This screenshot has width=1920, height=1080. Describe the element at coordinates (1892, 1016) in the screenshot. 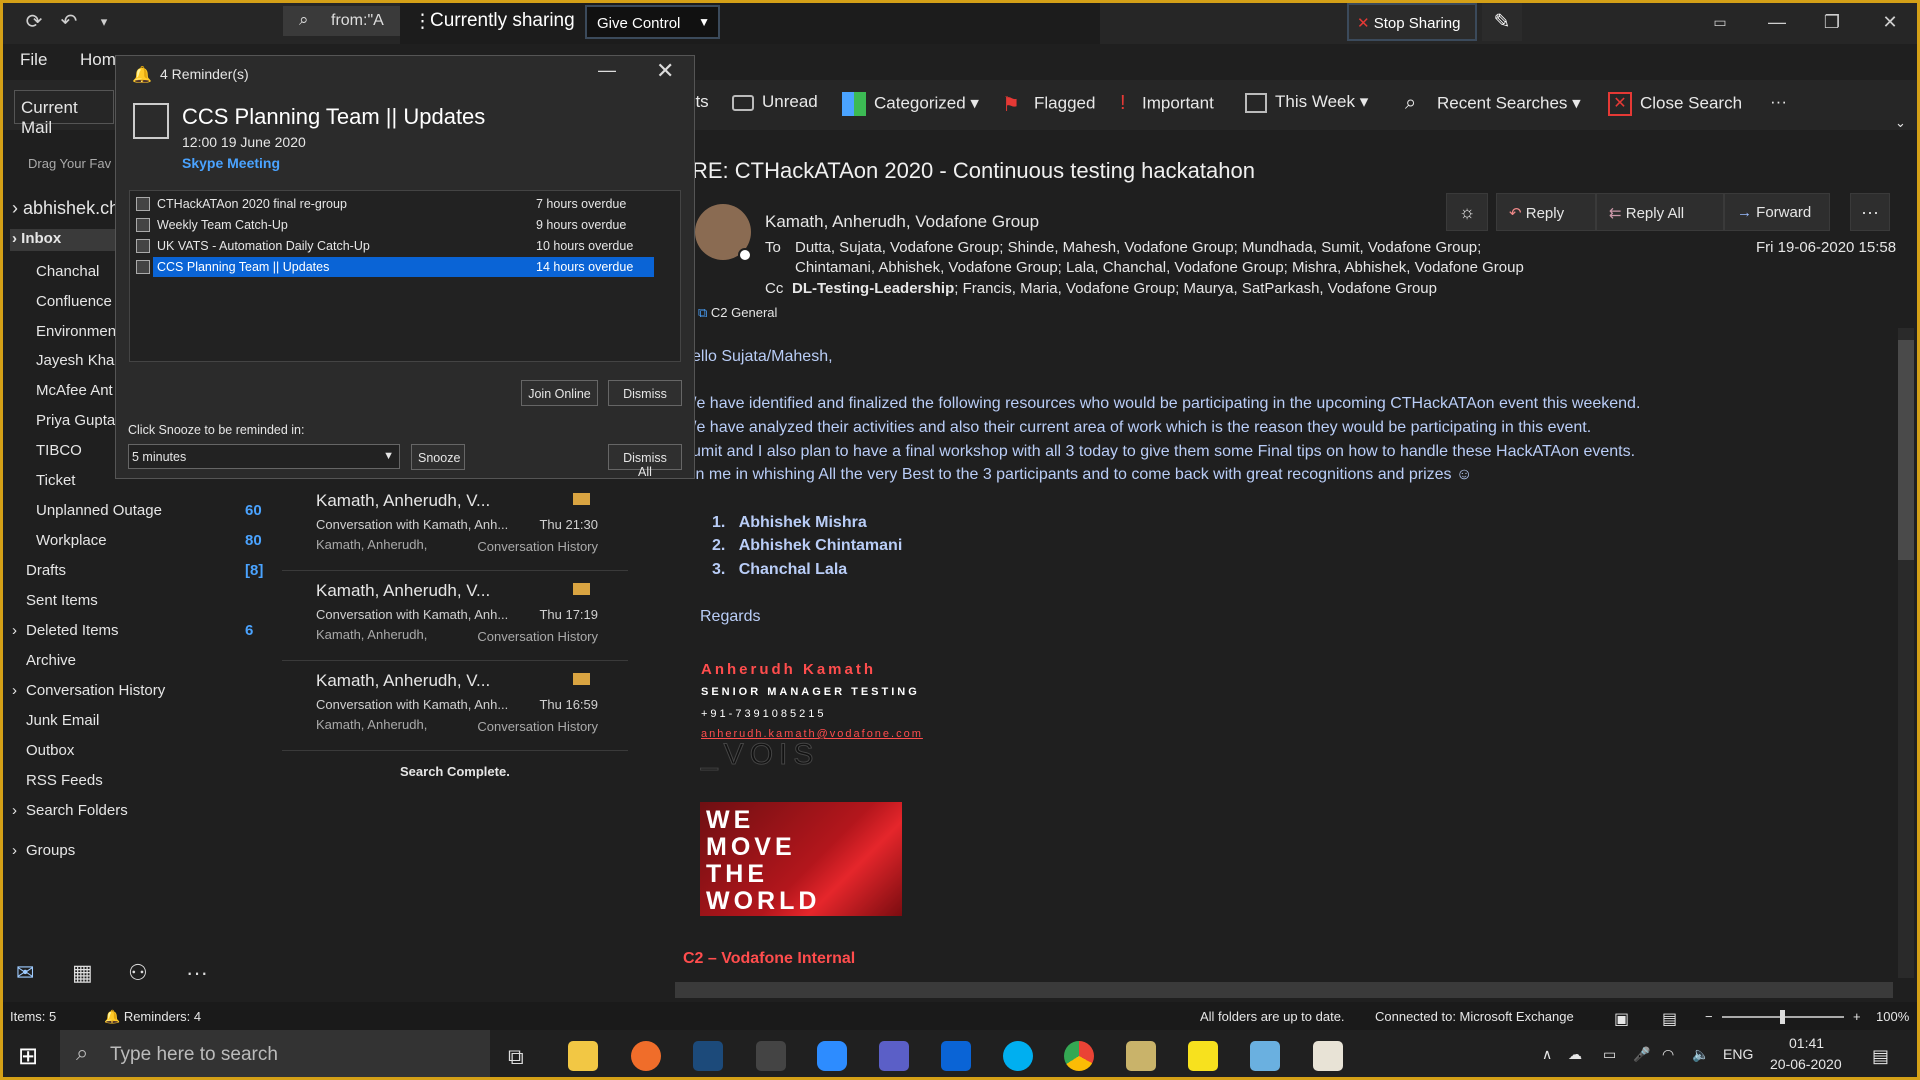

I see `zoom-level: 100%` at that location.